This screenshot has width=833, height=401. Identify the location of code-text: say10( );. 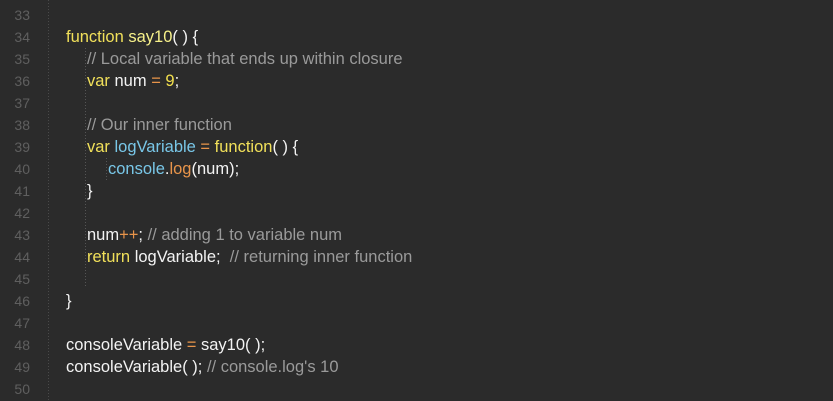
(233, 345).